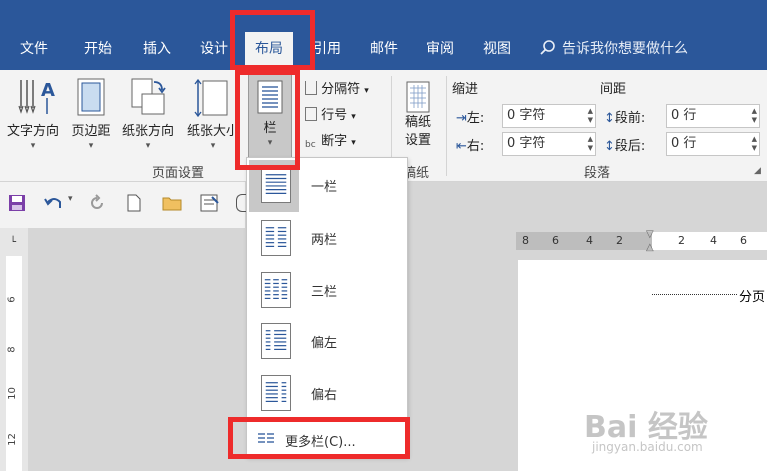  What do you see at coordinates (172, 203) in the screenshot?
I see `open-folder-icon` at bounding box center [172, 203].